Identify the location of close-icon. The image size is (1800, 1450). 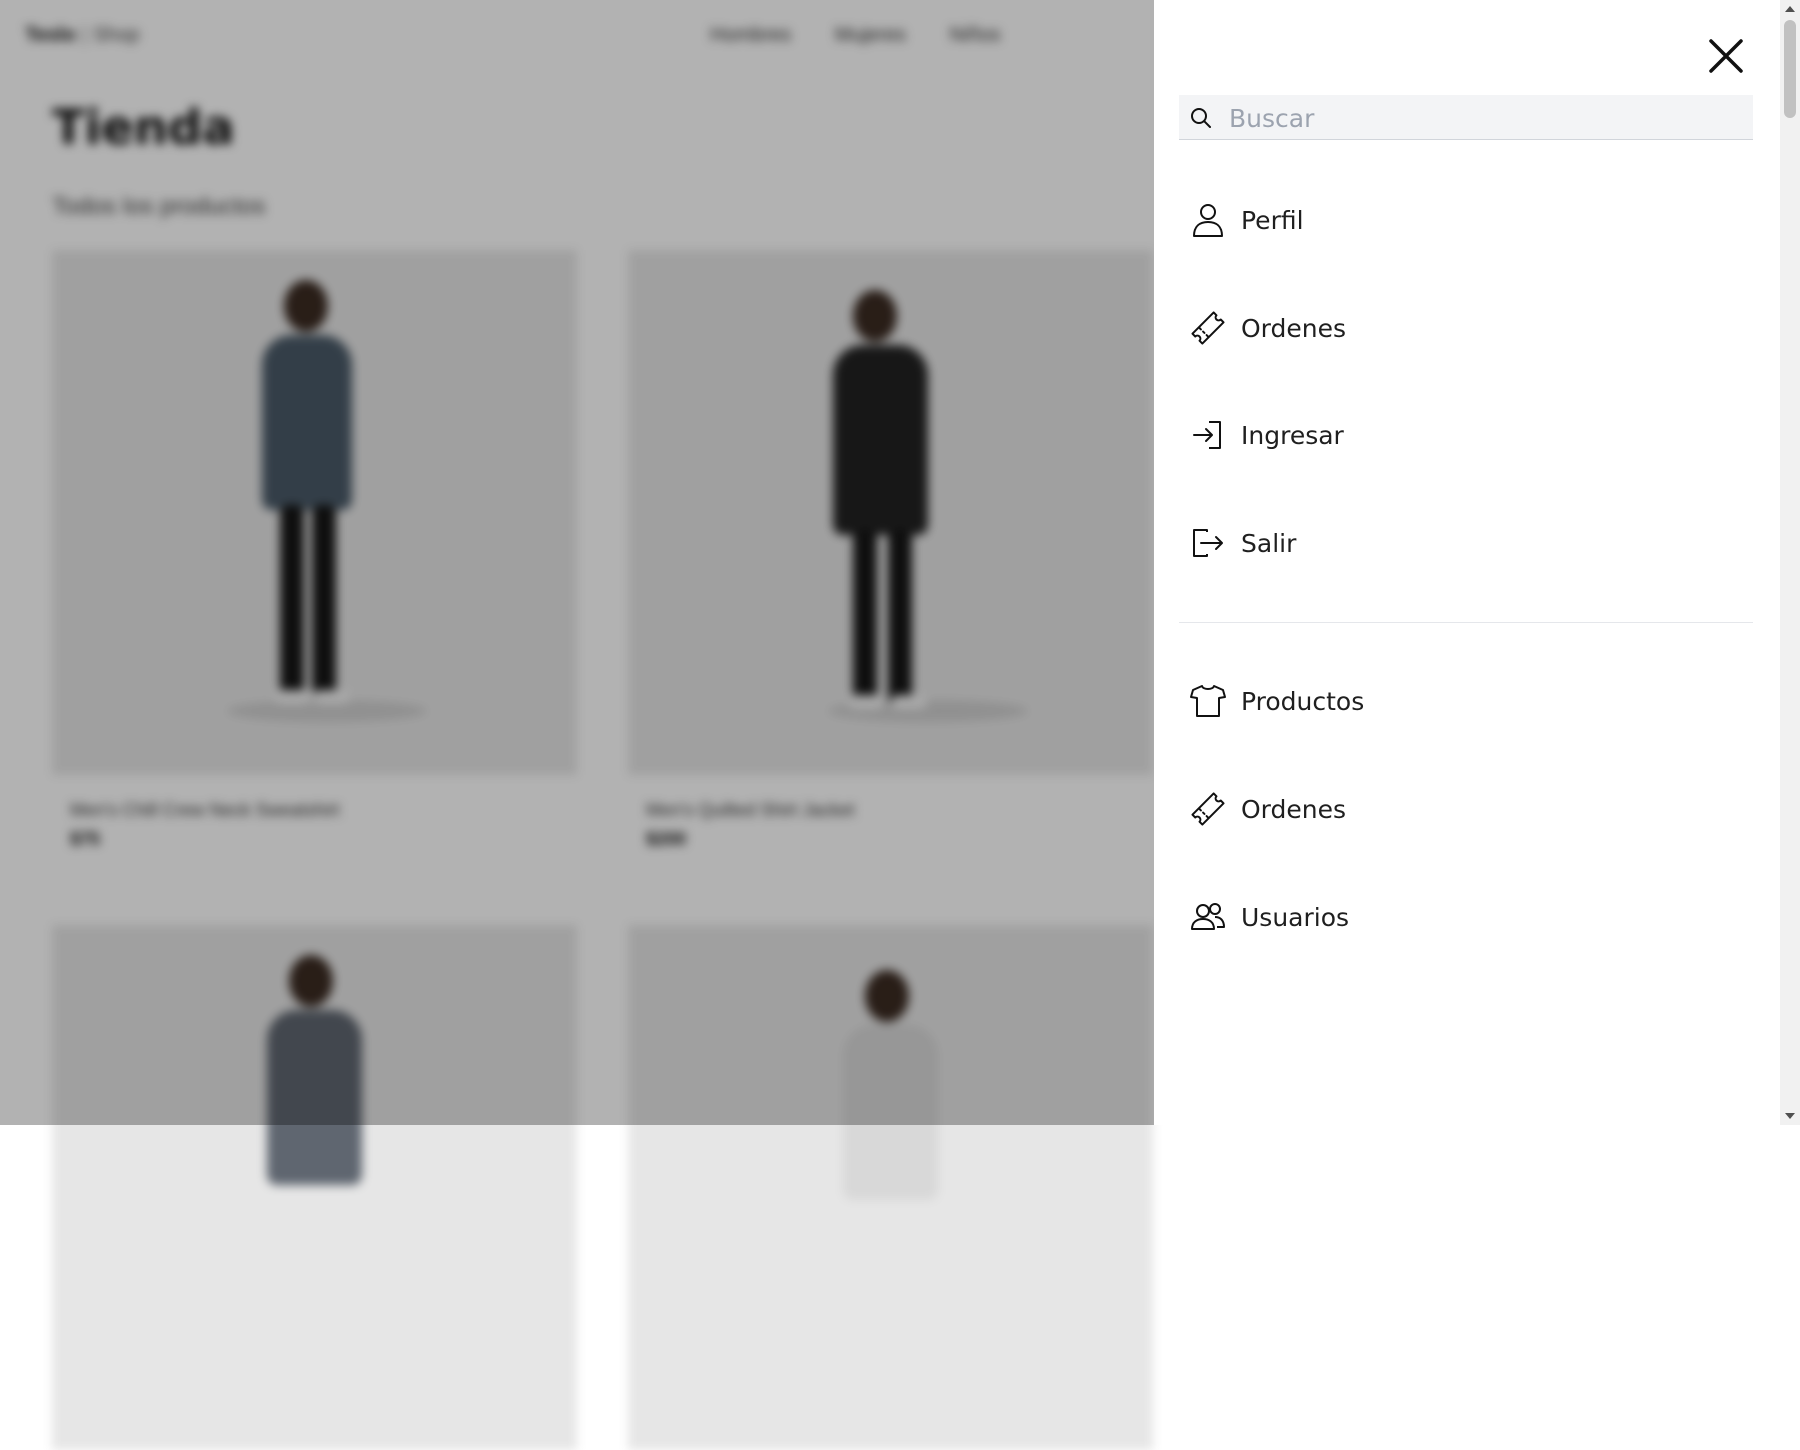
(1726, 56).